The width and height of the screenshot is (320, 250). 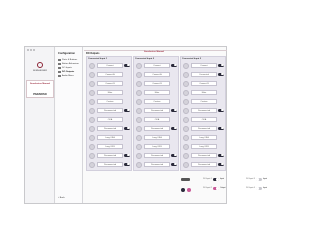 What do you see at coordinates (61, 197) in the screenshot?
I see `back-button: ‹ Back` at bounding box center [61, 197].